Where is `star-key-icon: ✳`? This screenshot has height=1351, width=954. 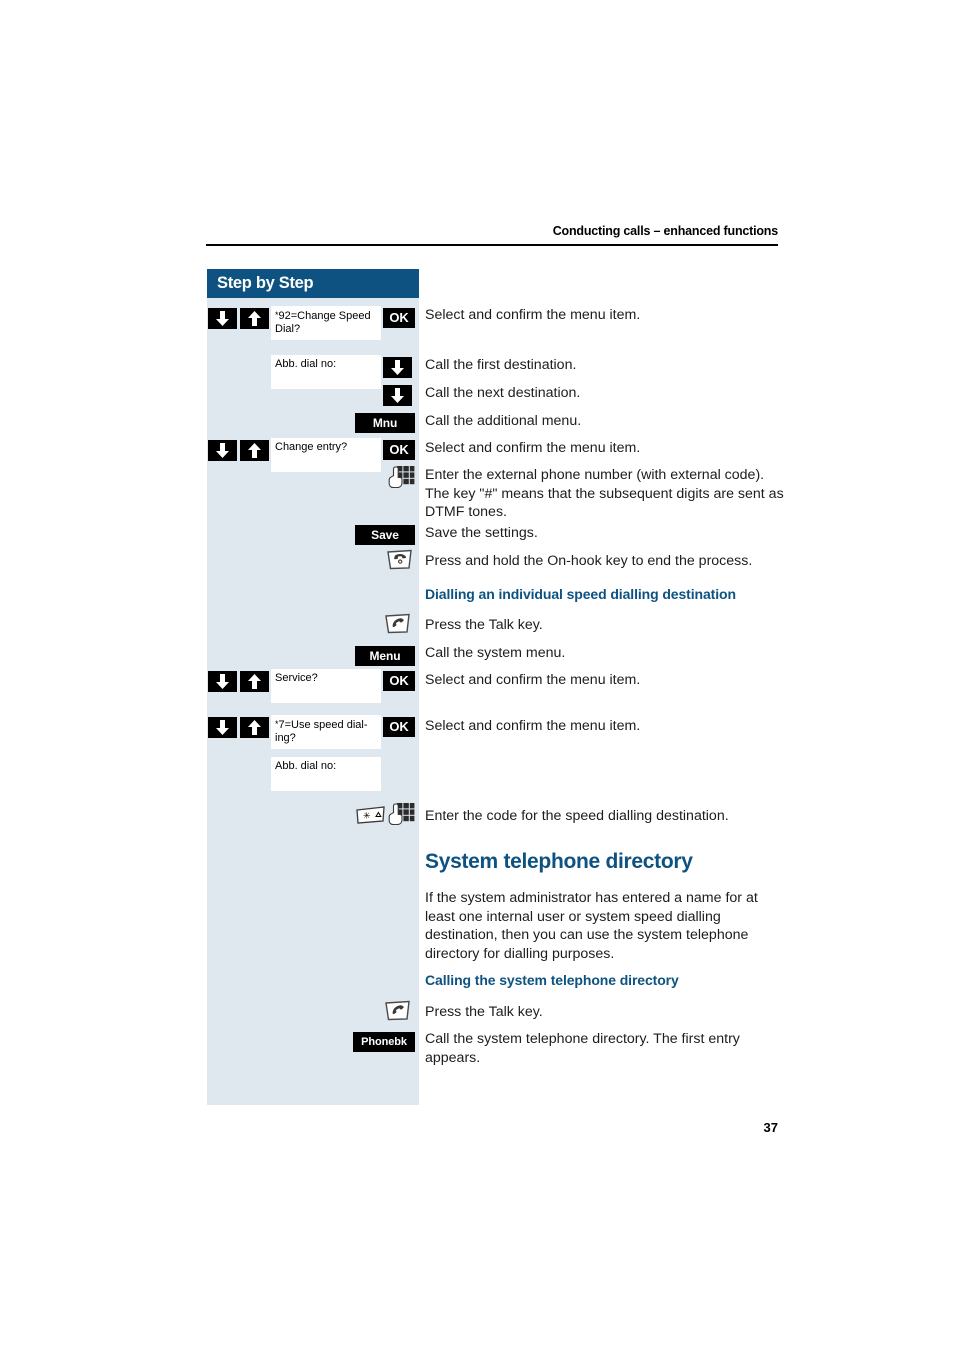
star-key-icon: ✳ is located at coordinates (371, 818).